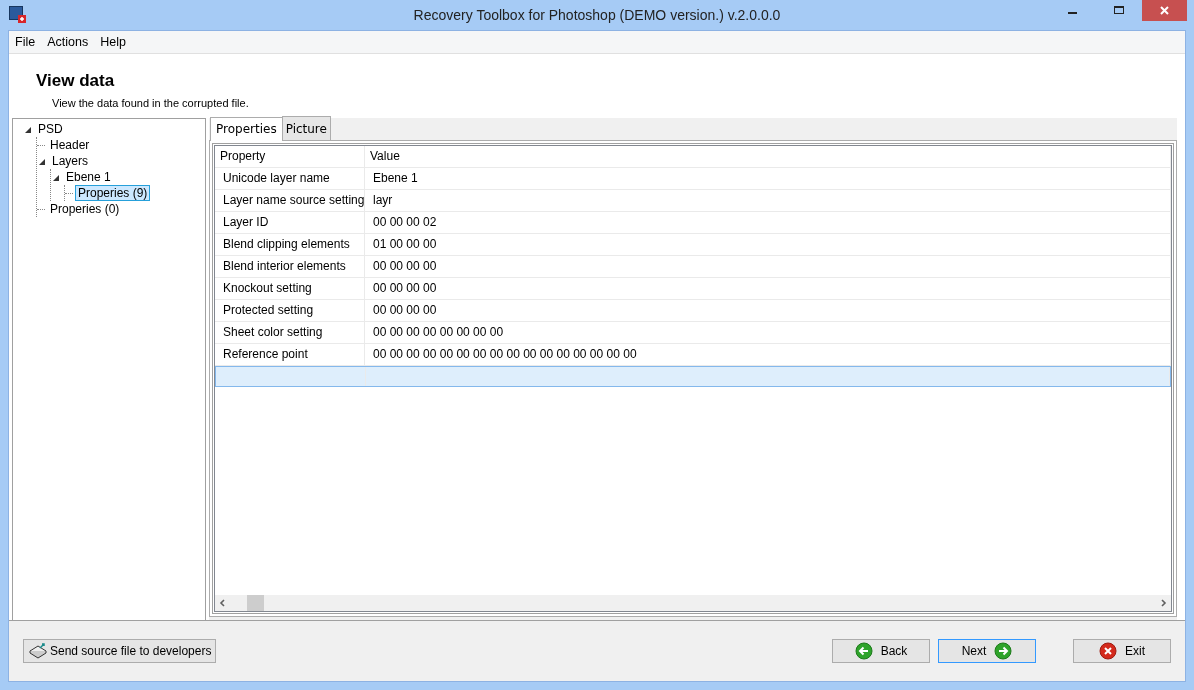 The width and height of the screenshot is (1194, 690). I want to click on property-cell: Blend interior elements, so click(290, 266).